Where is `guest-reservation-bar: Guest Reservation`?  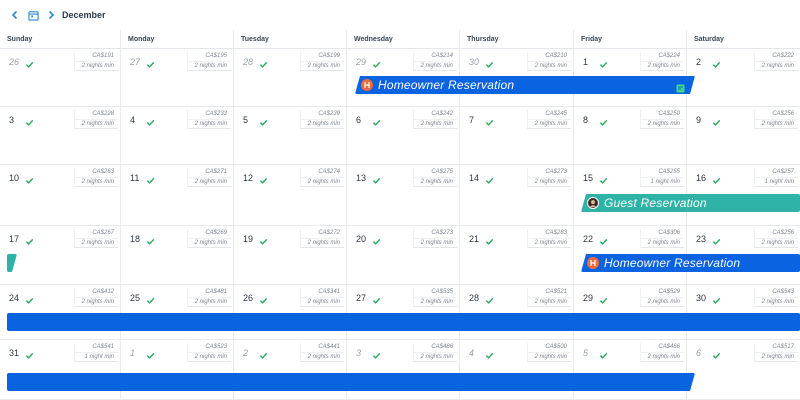 guest-reservation-bar: Guest Reservation is located at coordinates (690, 203).